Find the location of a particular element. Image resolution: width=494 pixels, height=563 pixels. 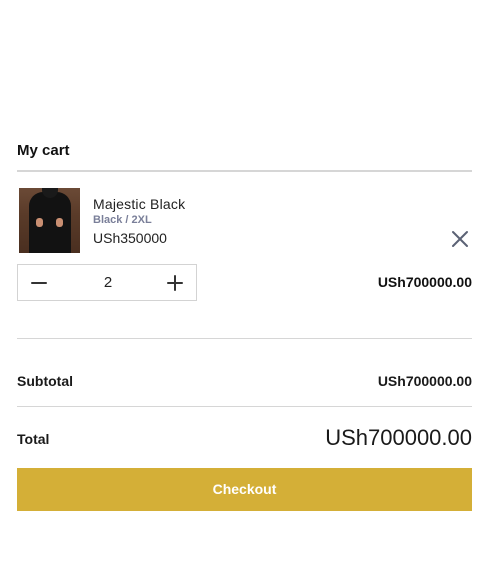

plus-icon is located at coordinates (175, 283).